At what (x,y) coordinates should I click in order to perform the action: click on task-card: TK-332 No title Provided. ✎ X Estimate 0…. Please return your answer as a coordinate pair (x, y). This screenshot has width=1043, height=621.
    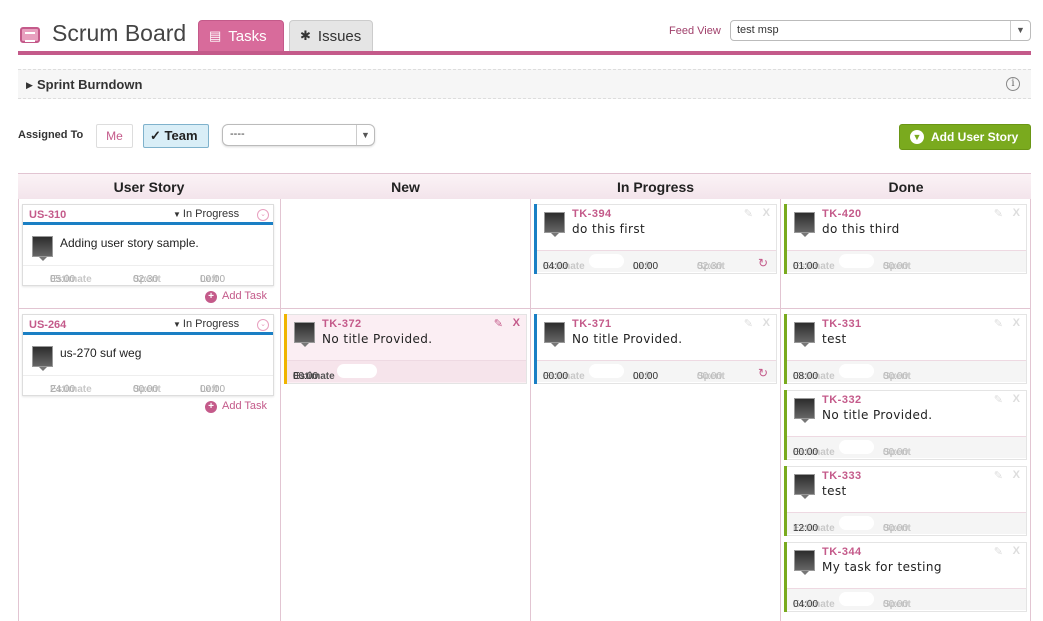
    Looking at the image, I should click on (905, 425).